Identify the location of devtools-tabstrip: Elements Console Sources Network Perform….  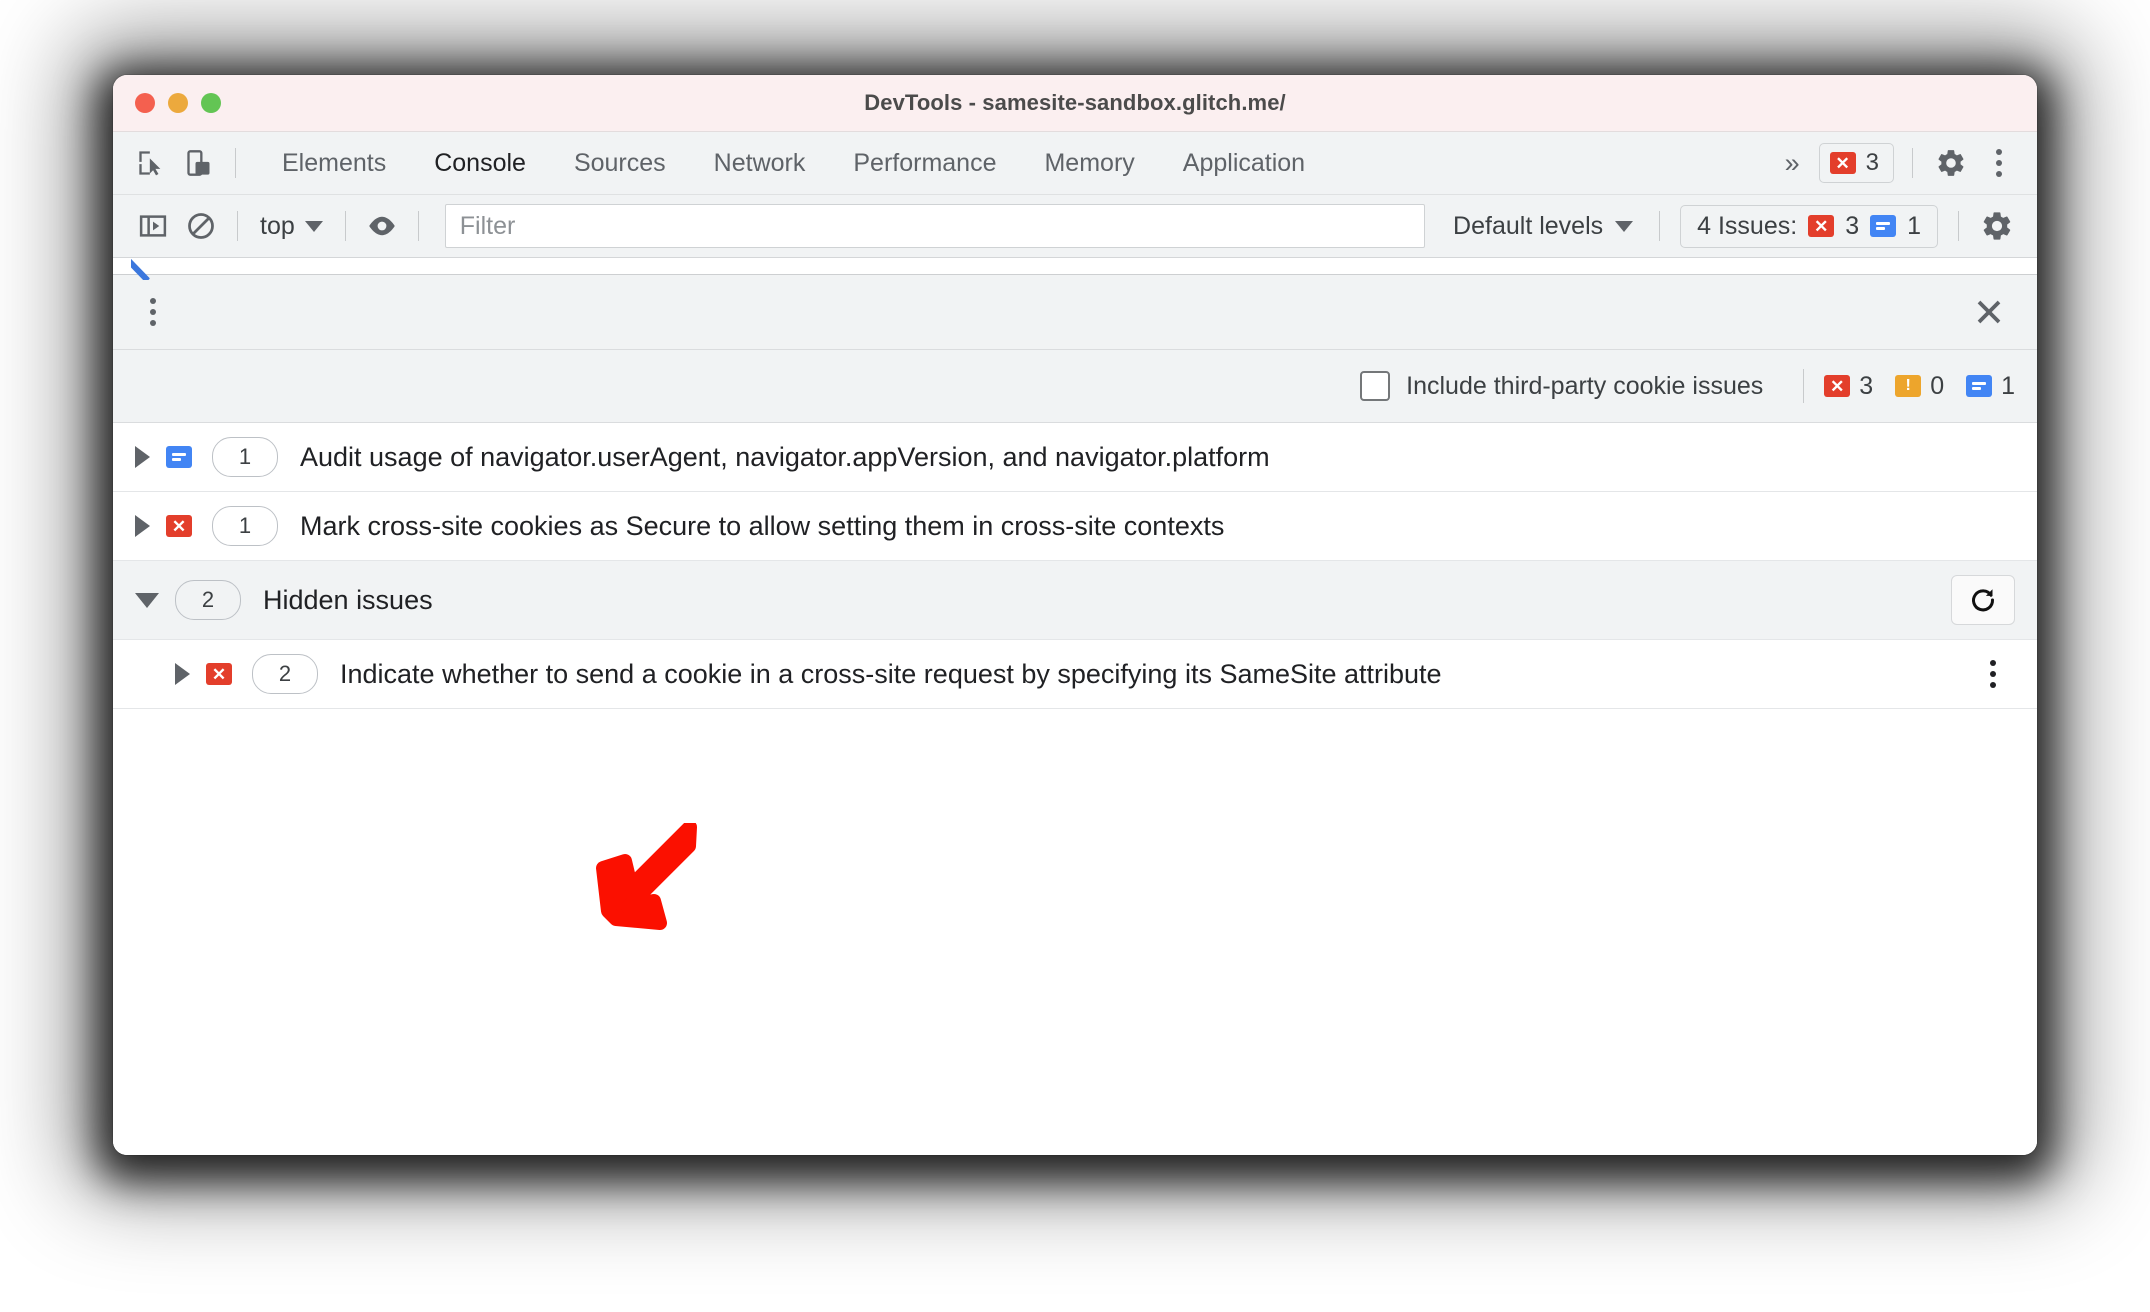
(1075, 163).